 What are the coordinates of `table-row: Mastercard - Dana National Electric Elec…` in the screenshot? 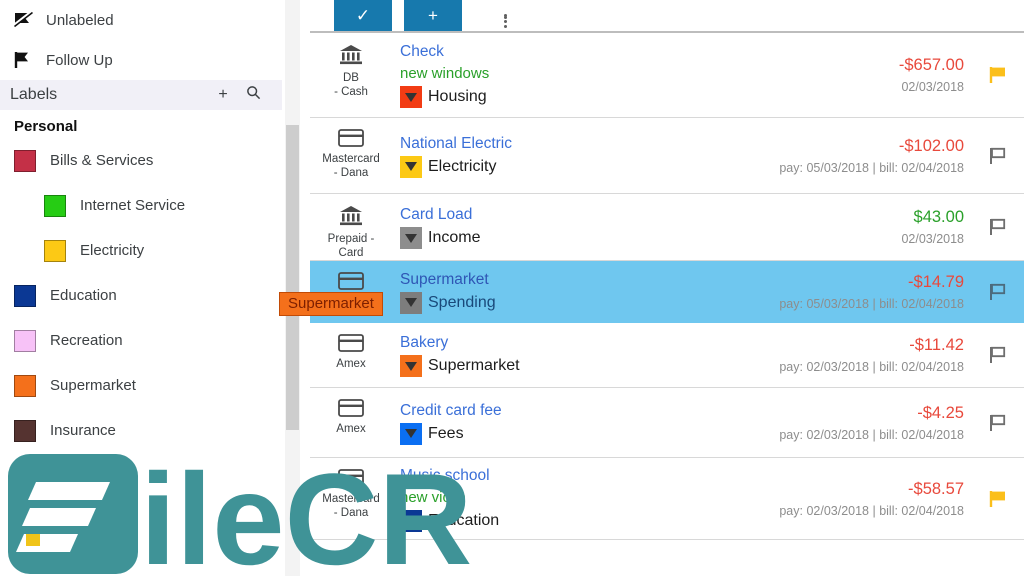 It's located at (667, 156).